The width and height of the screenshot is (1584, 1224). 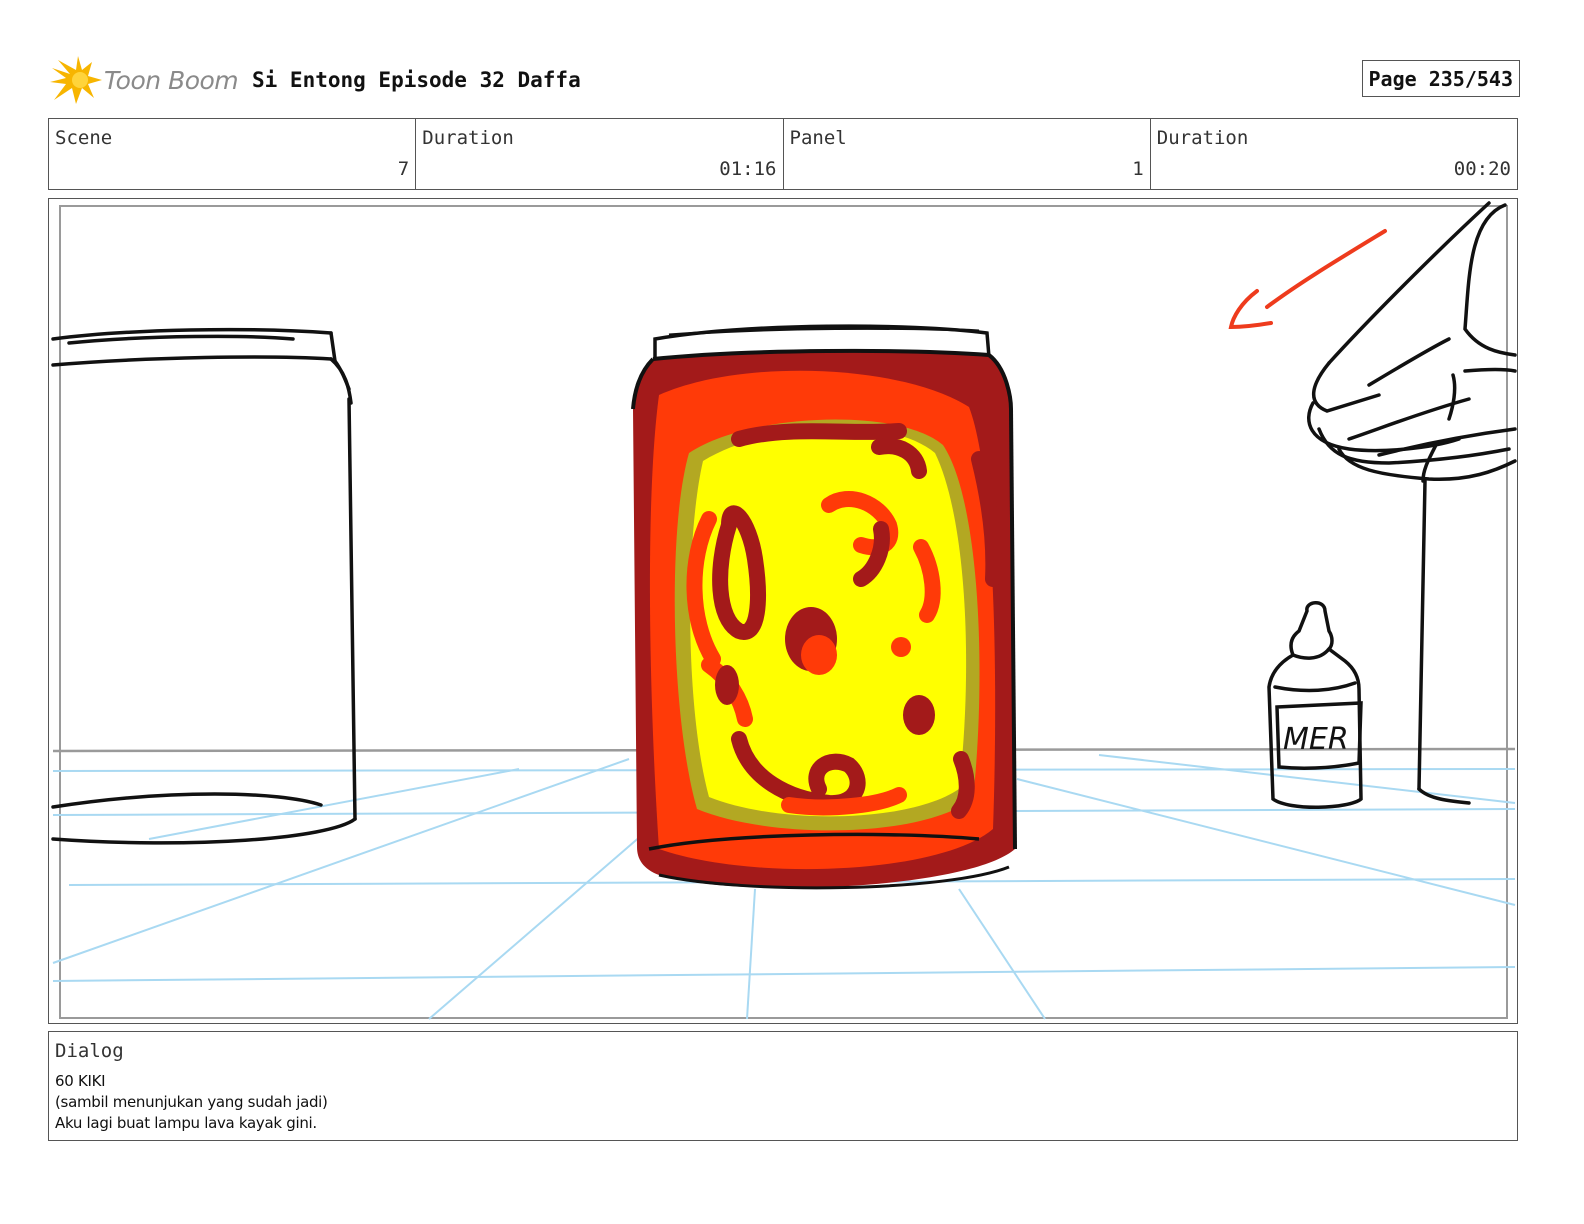 I want to click on panel-duration-value: 00:20, so click(x=1482, y=169).